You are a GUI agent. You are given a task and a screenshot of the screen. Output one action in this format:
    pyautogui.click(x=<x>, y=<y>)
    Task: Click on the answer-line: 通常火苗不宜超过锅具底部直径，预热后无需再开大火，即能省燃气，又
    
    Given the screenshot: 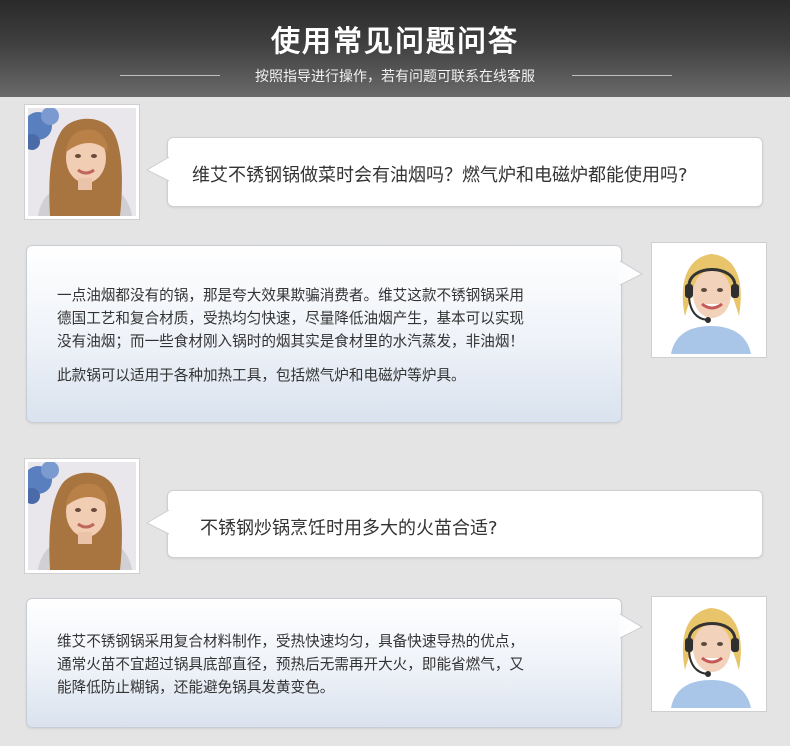 What is the action you would take?
    pyautogui.click(x=291, y=664)
    